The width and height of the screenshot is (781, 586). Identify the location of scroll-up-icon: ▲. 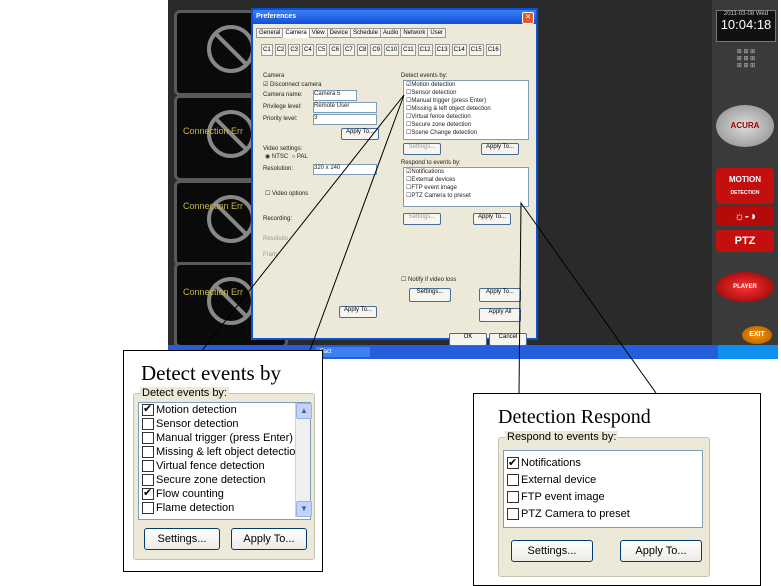
(304, 411).